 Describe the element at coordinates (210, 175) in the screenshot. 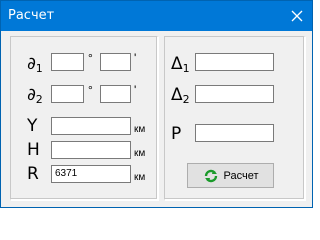

I see `refresh-icon` at that location.